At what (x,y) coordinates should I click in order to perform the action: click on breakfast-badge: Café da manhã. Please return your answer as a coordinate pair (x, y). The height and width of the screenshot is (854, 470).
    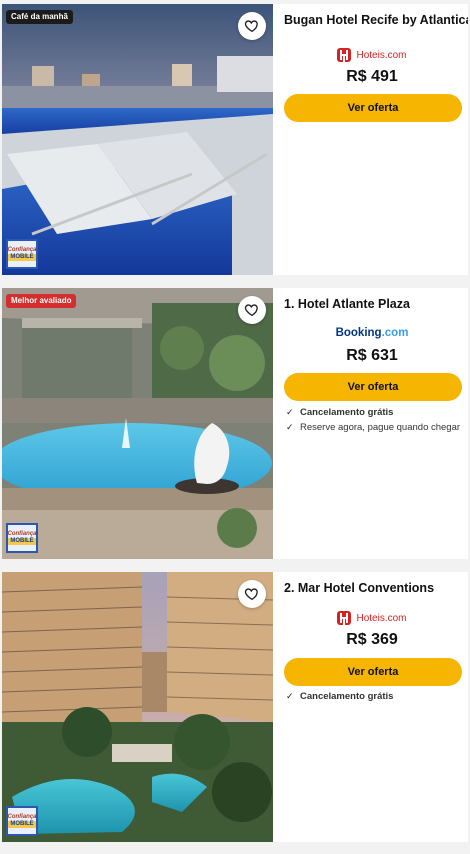
    Looking at the image, I should click on (39, 17).